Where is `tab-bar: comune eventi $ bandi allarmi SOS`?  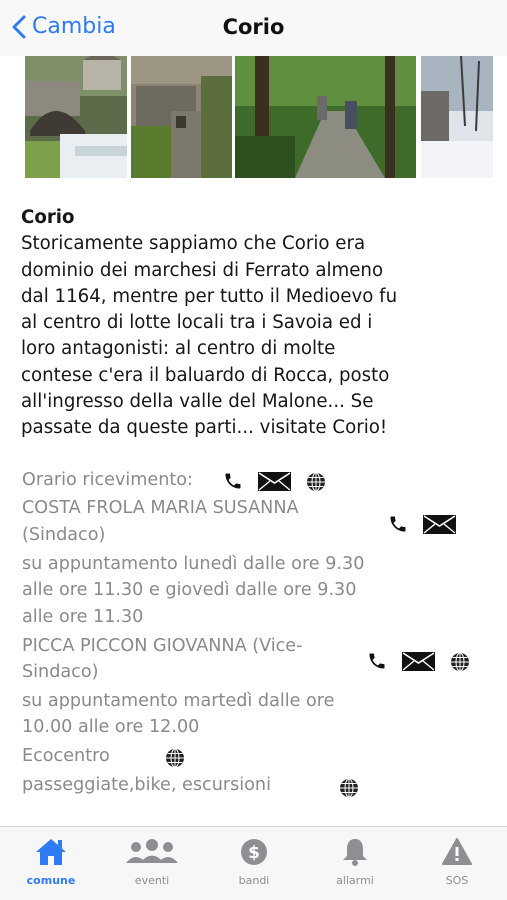
tab-bar: comune eventi $ bandi allarmi SOS is located at coordinates (253, 863).